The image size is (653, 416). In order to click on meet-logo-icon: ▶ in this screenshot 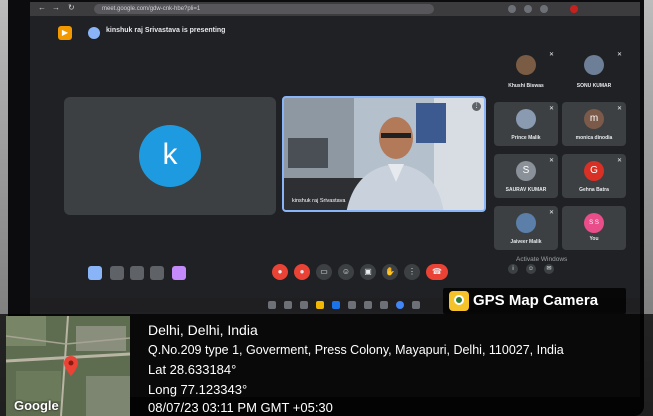, I will do `click(65, 33)`.